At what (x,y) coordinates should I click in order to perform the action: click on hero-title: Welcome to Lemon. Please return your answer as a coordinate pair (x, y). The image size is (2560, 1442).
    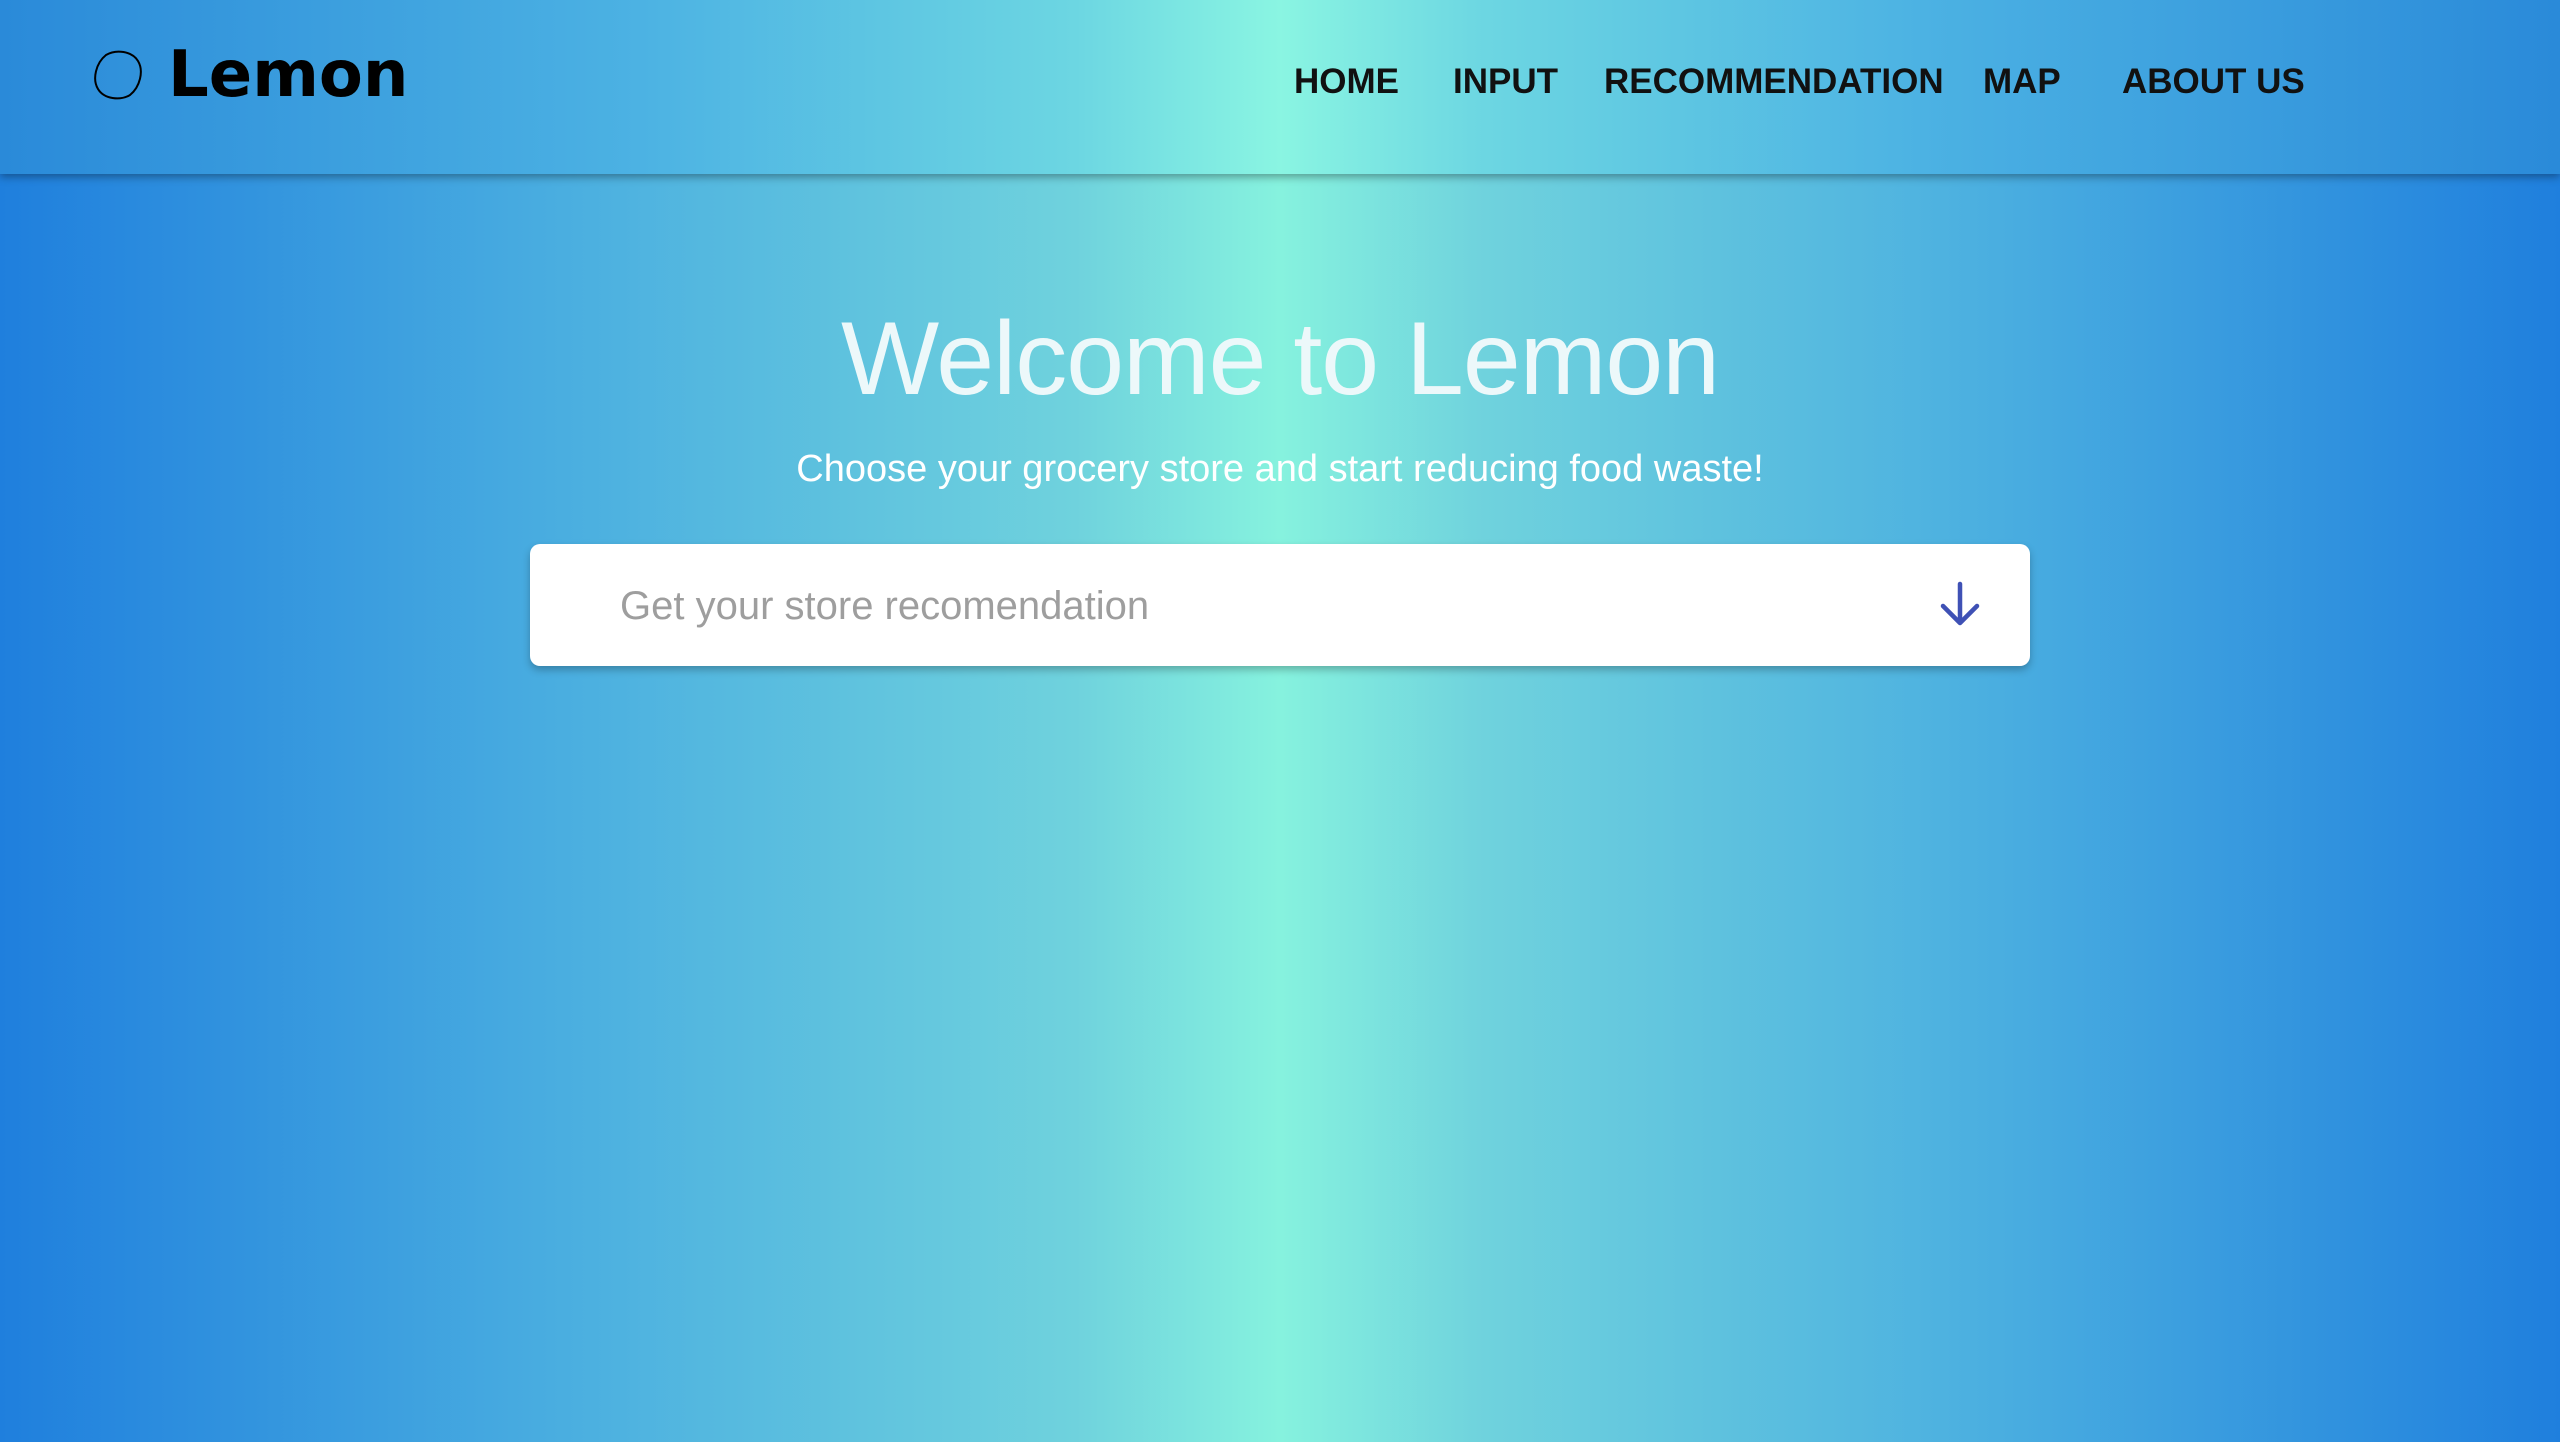
    Looking at the image, I should click on (1280, 359).